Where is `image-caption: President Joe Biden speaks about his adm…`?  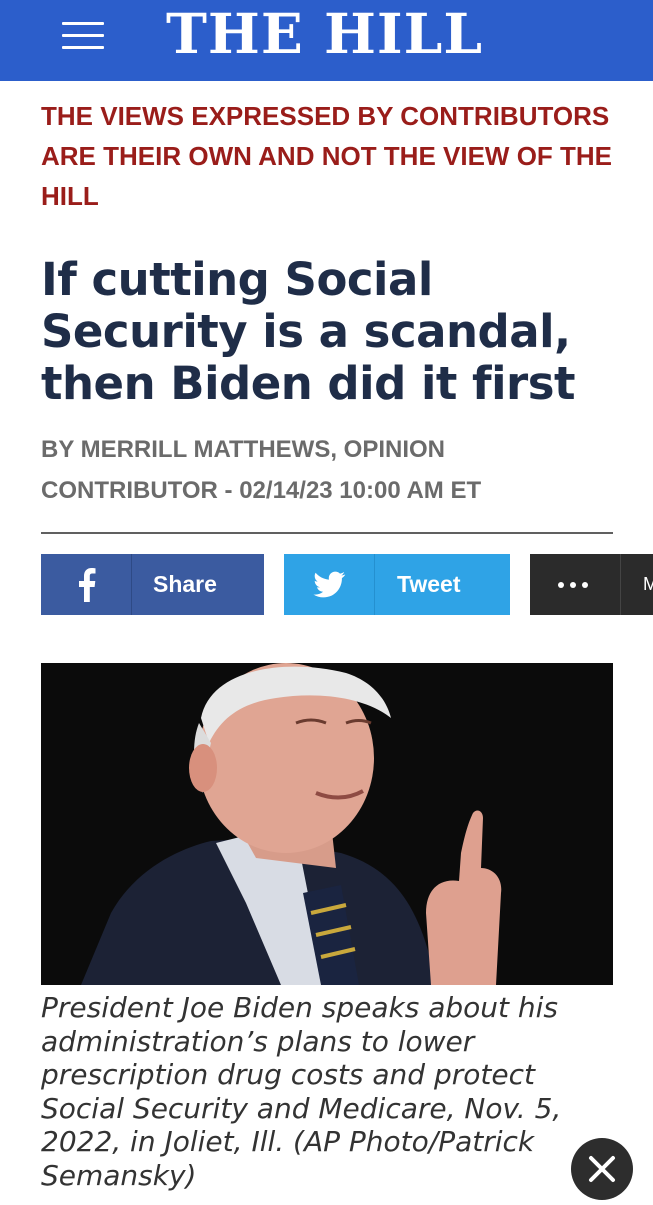
image-caption: President Joe Biden speaks about his adm… is located at coordinates (301, 1091).